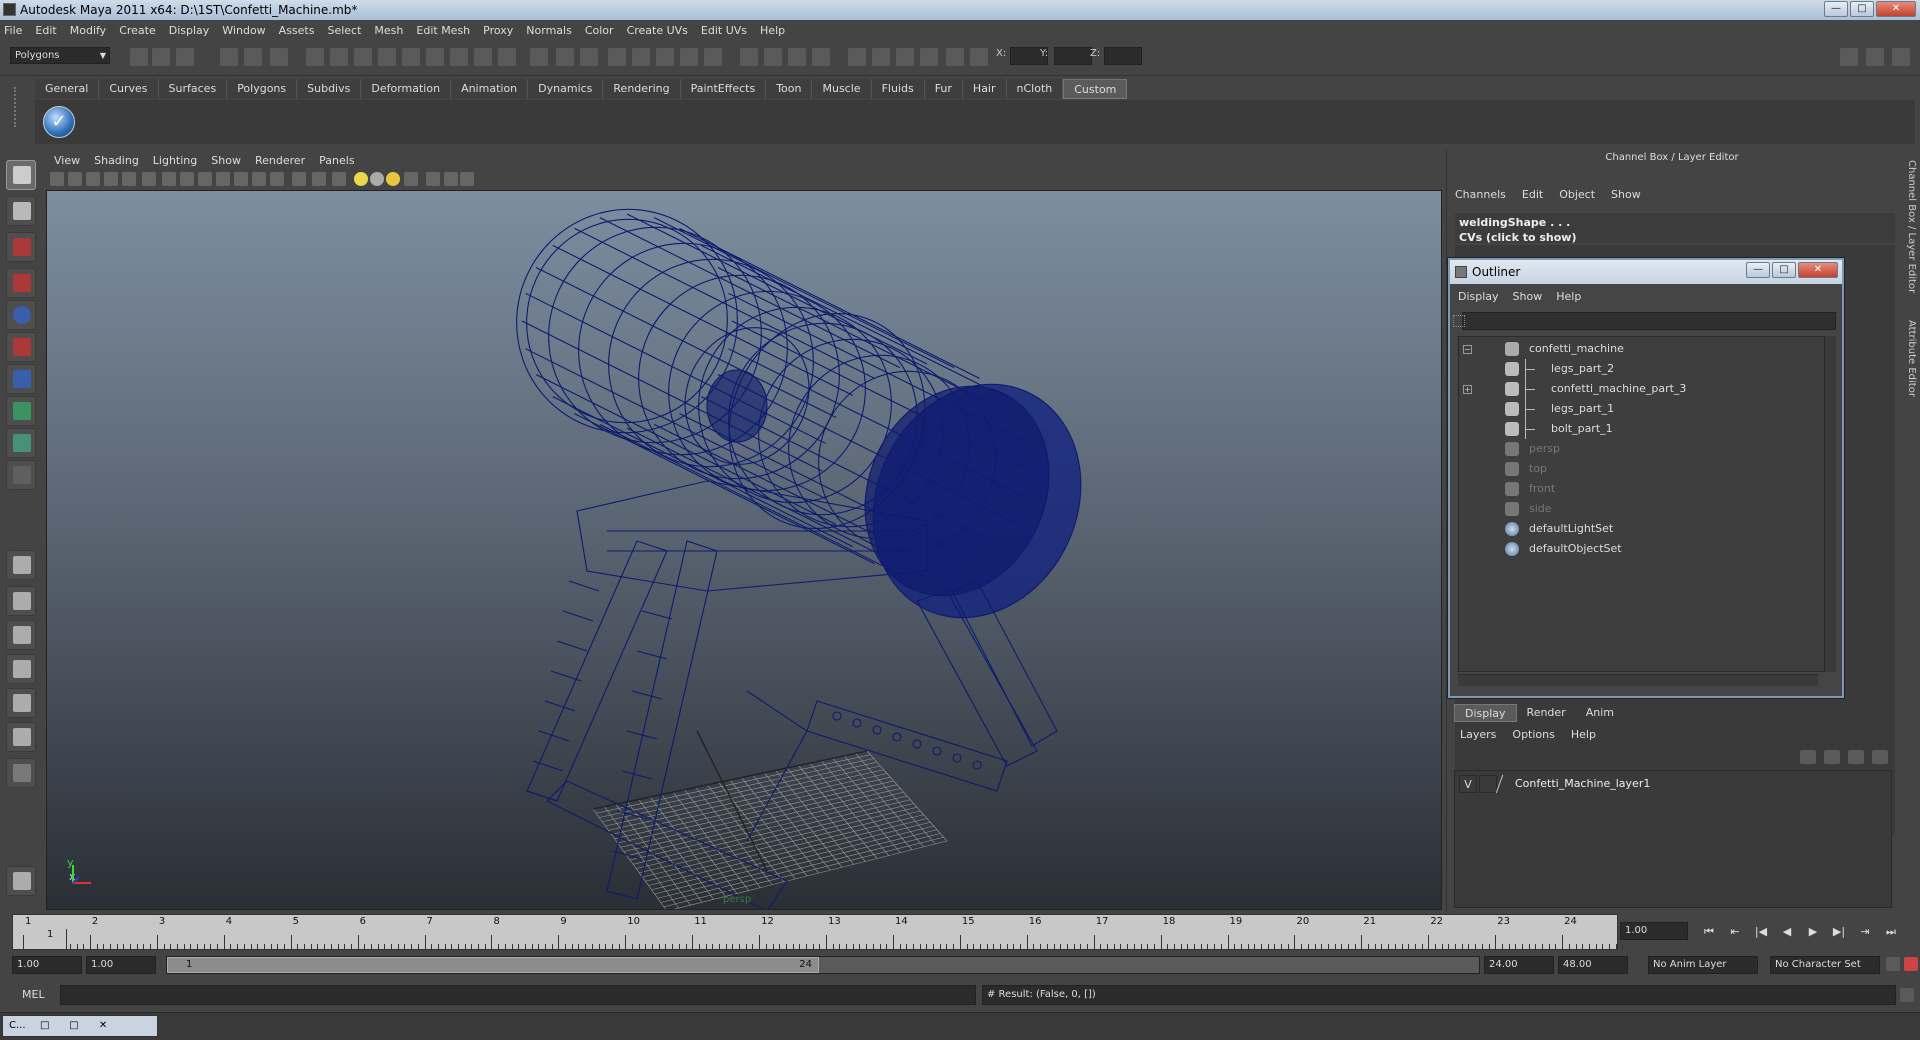 The height and width of the screenshot is (1040, 1920). What do you see at coordinates (1546, 713) in the screenshot?
I see `layer-tab-render: Render` at bounding box center [1546, 713].